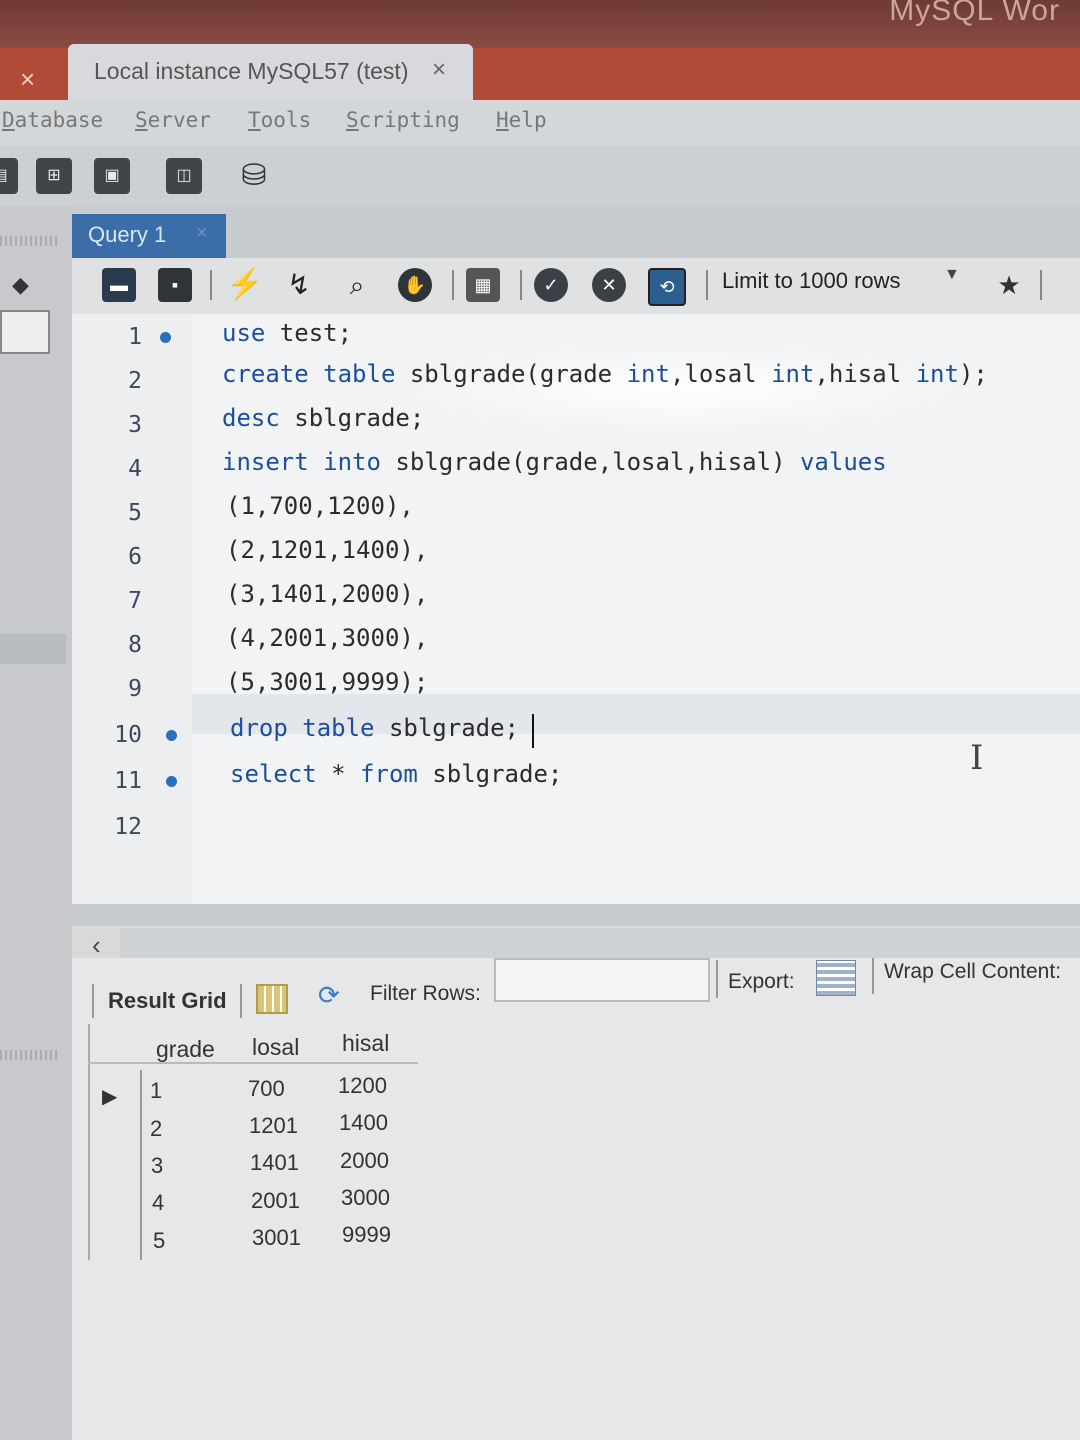 Image resolution: width=1080 pixels, height=1440 pixels. I want to click on menu-bar: Database Server Tools Scripting Help, so click(540, 123).